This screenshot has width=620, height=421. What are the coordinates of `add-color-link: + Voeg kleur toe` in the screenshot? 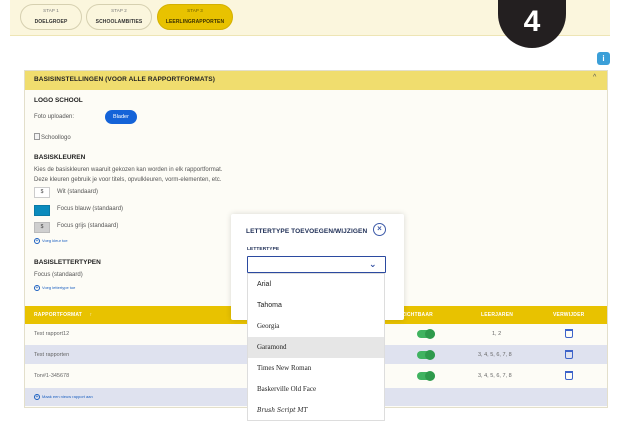 It's located at (51, 241).